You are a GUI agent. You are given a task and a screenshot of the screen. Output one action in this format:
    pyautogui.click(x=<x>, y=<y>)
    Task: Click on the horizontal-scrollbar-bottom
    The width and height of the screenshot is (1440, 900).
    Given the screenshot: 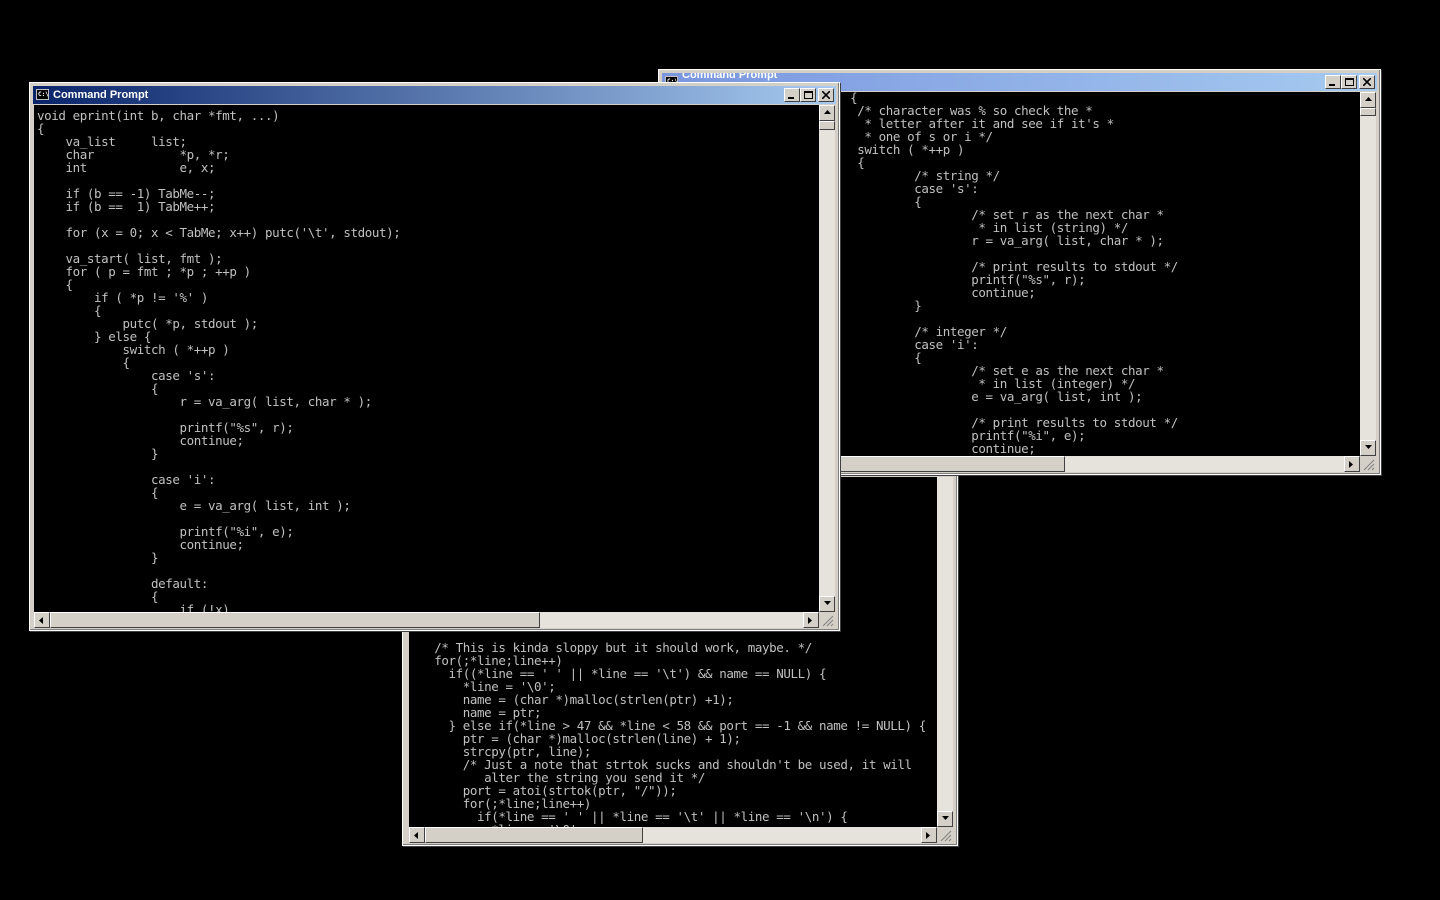 What is the action you would take?
    pyautogui.click(x=673, y=835)
    